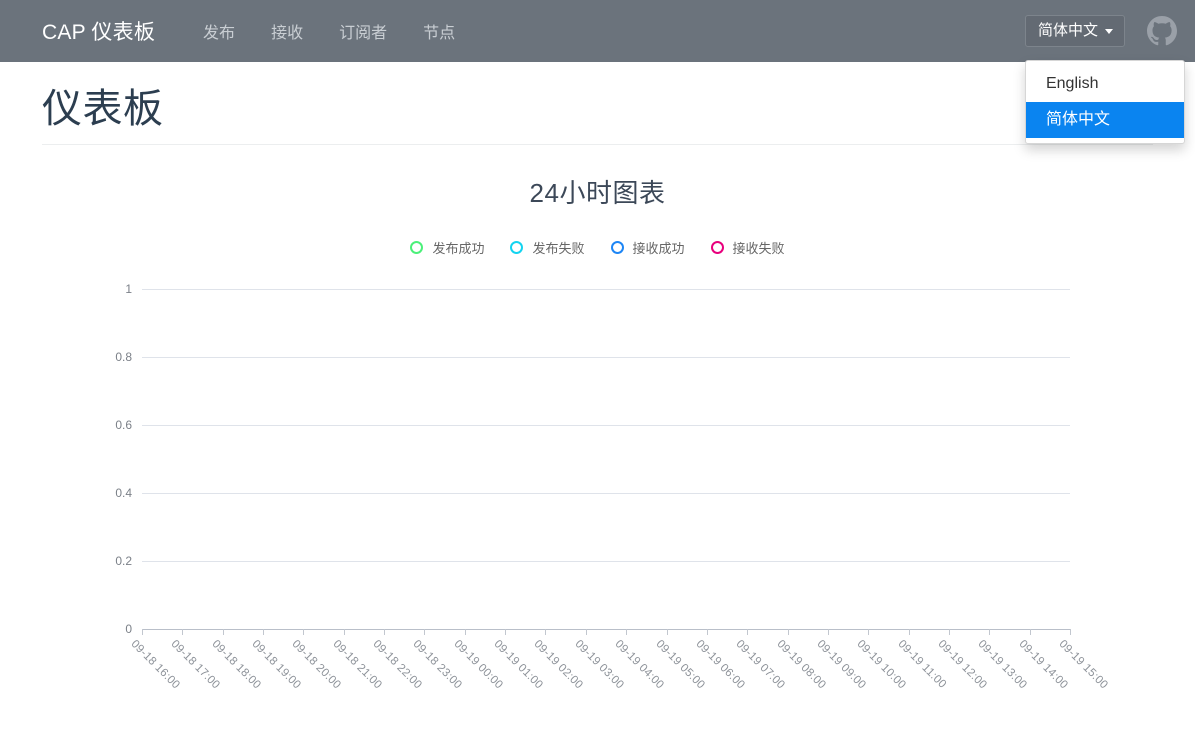 Image resolution: width=1195 pixels, height=732 pixels. Describe the element at coordinates (128, 289) in the screenshot. I see `y-axis-tick-label: 1` at that location.